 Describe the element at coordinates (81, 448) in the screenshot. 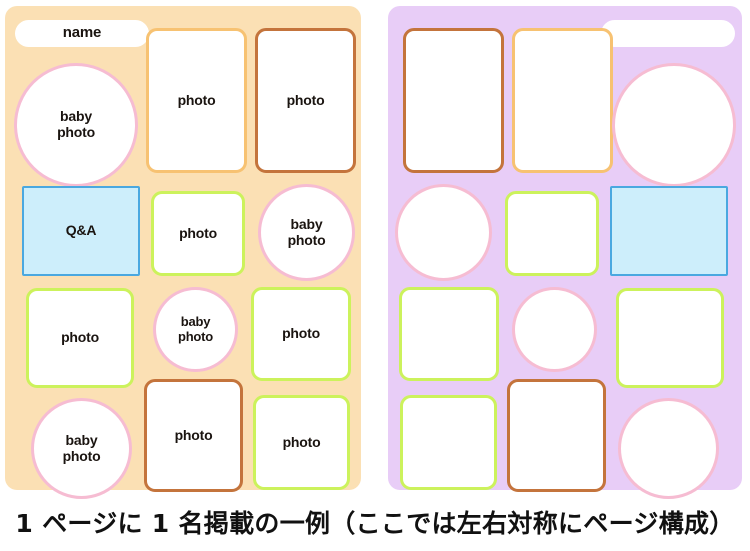

I see `baby-photo-circle-r4c1: baby photo` at that location.